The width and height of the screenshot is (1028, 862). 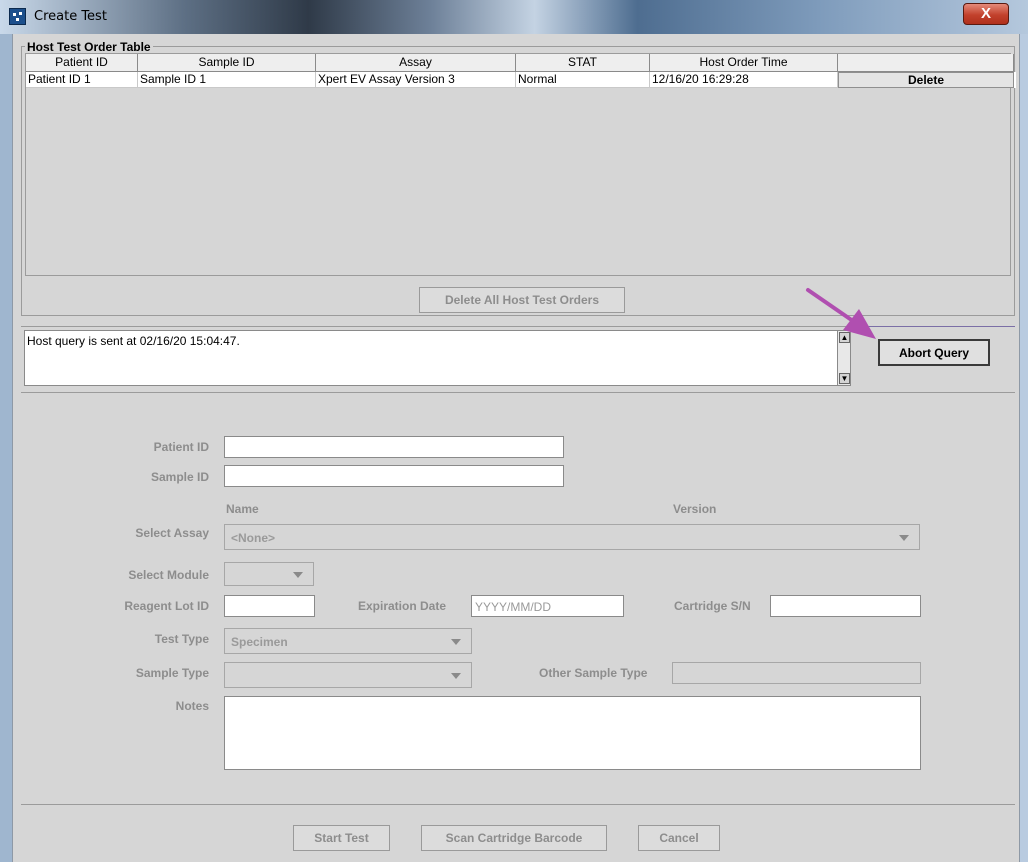 What do you see at coordinates (179, 477) in the screenshot?
I see `sample-id-label: Sample ID` at bounding box center [179, 477].